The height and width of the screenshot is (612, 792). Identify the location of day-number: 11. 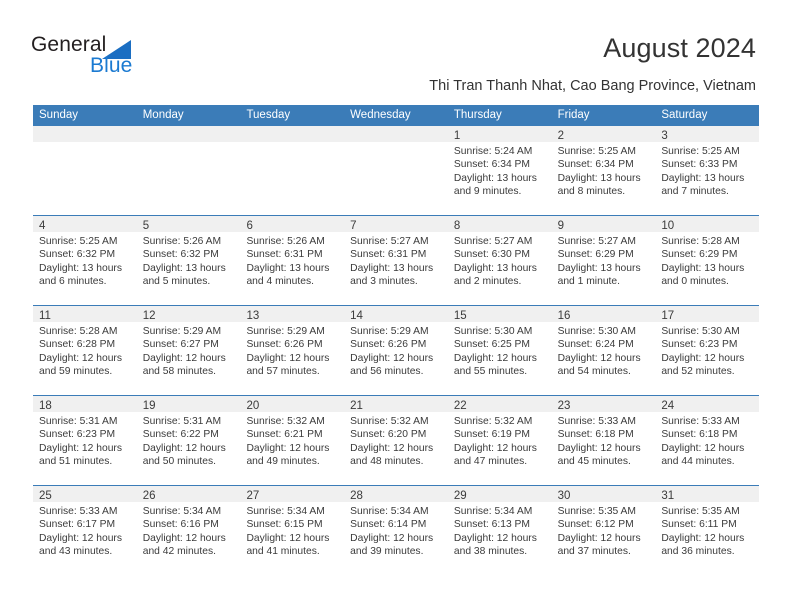
(45, 316).